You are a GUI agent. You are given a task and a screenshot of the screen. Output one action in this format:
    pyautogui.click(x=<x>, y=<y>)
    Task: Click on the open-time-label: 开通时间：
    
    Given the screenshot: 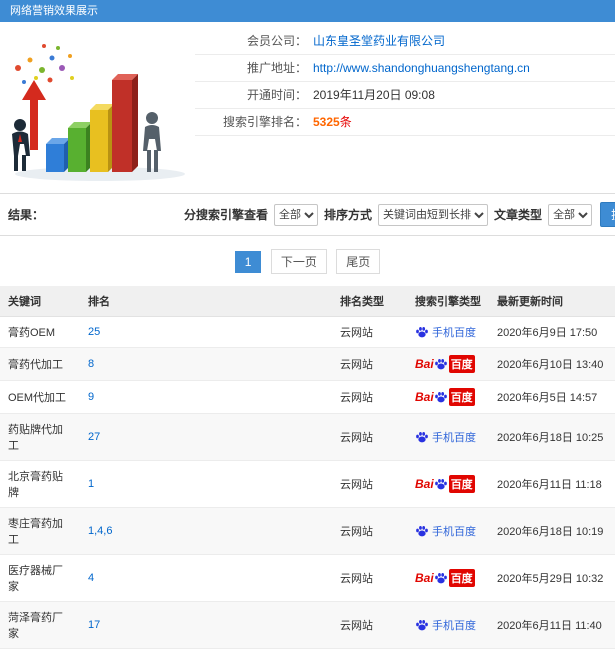 What is the action you would take?
    pyautogui.click(x=276, y=95)
    